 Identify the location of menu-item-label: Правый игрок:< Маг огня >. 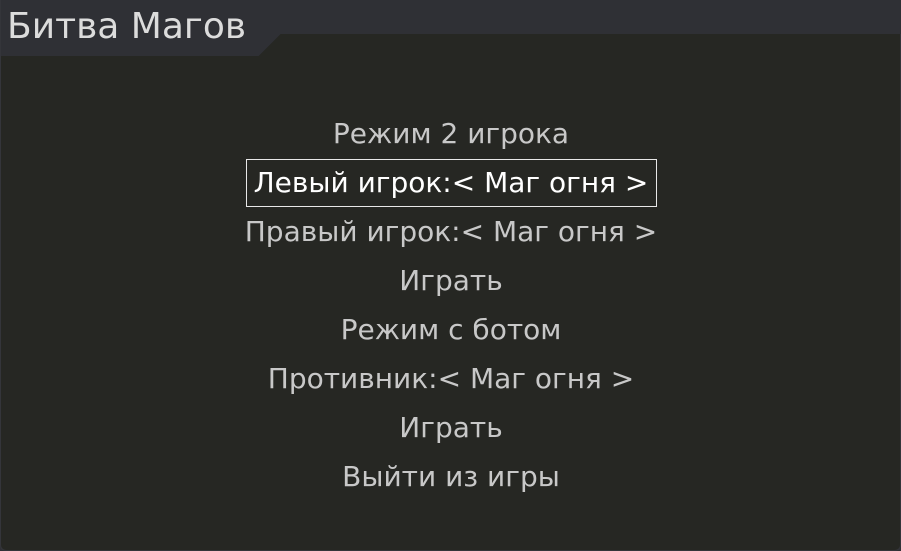
(451, 231).